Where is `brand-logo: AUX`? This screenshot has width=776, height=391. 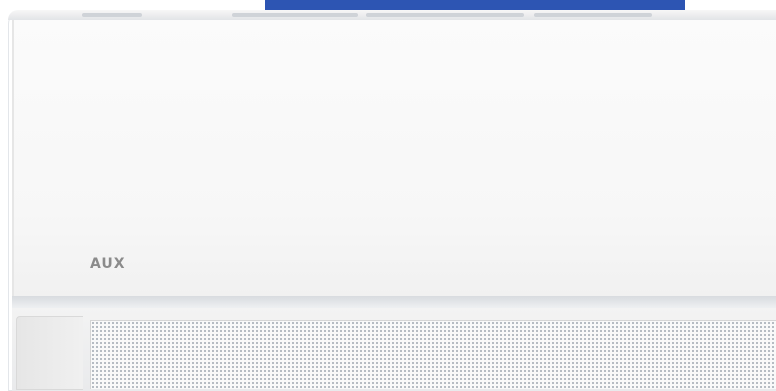 brand-logo: AUX is located at coordinates (108, 264).